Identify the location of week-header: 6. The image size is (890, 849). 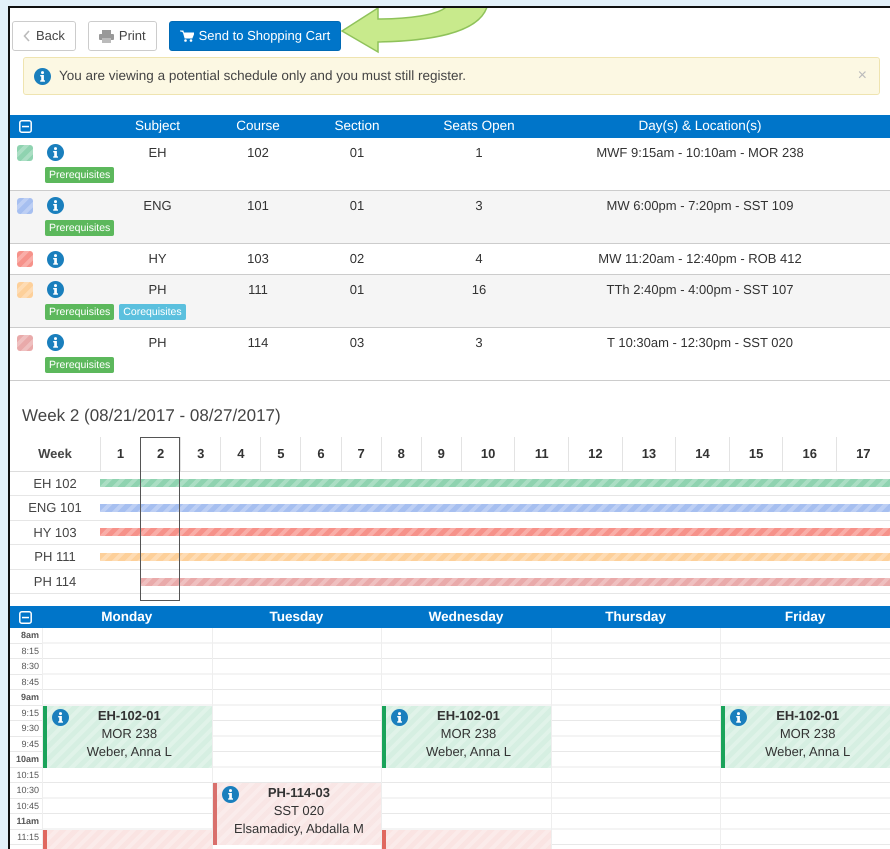
(320, 453).